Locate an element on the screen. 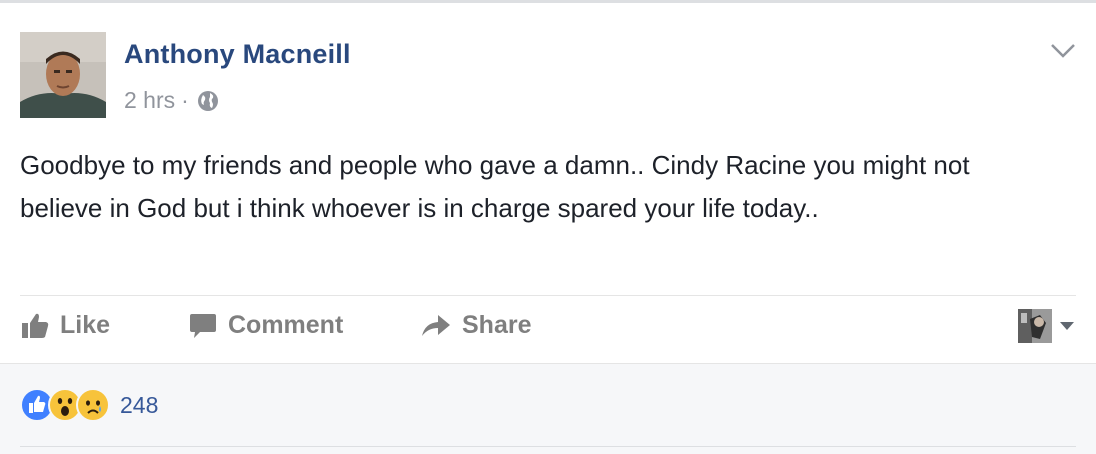 The image size is (1096, 454). author-name: Anthony Macneill is located at coordinates (237, 54).